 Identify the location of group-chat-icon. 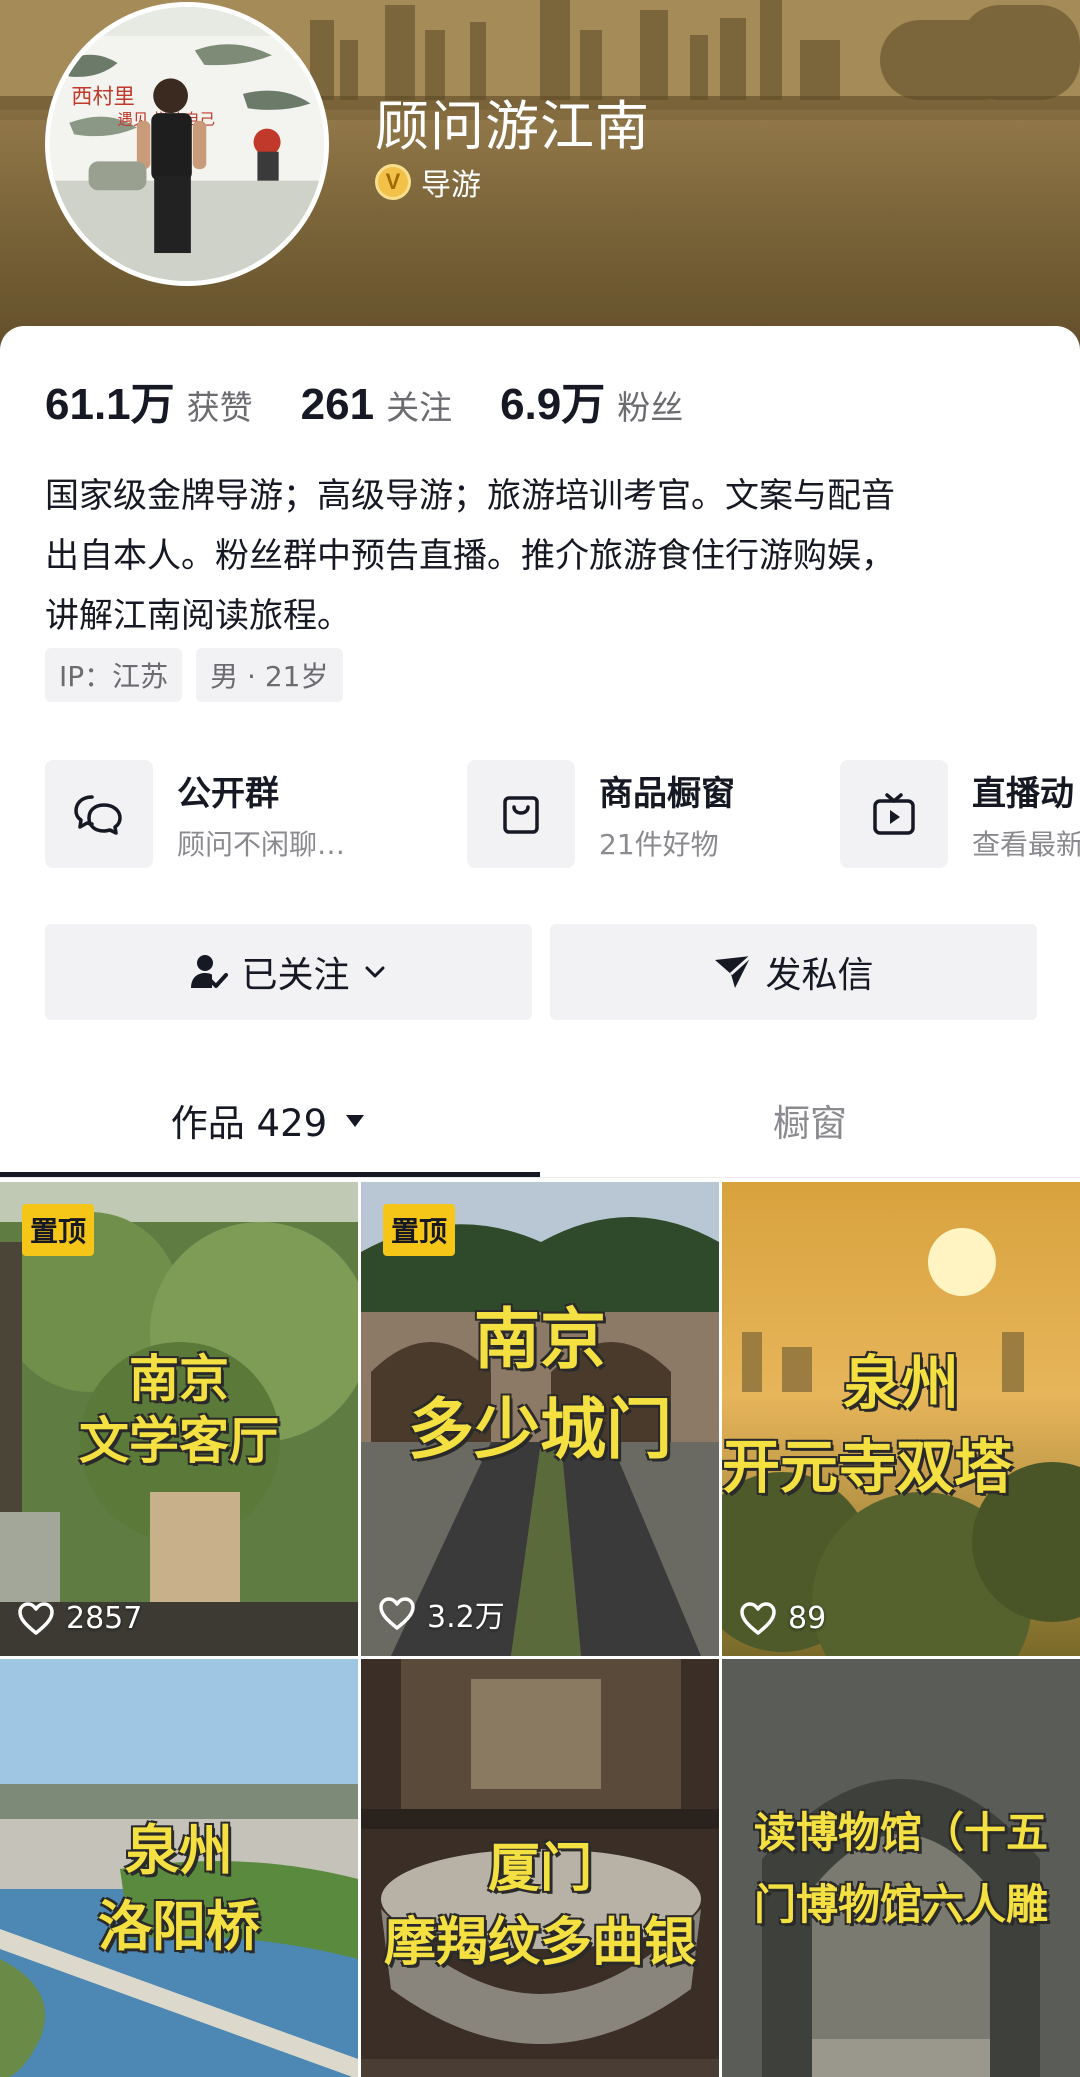
(99, 814).